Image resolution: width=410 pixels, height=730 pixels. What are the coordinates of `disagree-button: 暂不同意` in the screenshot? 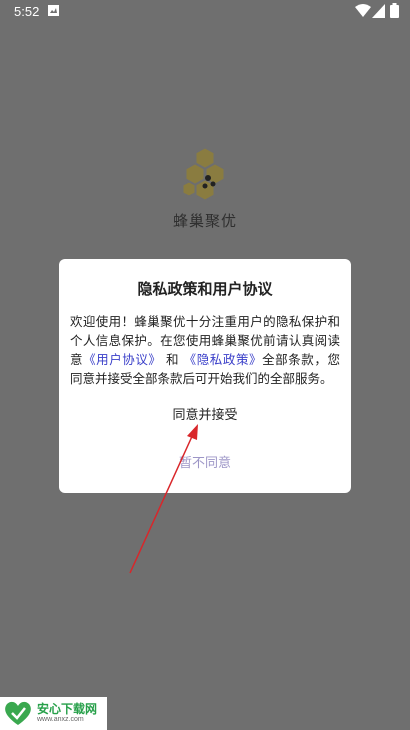 It's located at (205, 464).